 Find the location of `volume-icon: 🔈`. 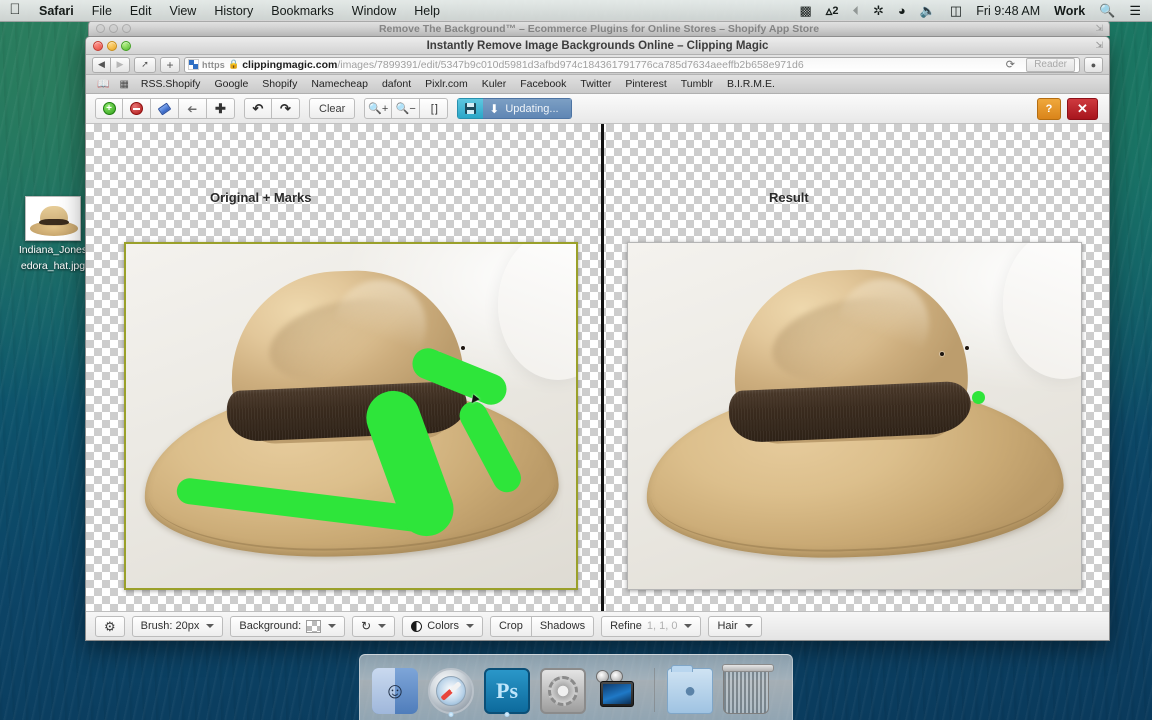

volume-icon: 🔈 is located at coordinates (928, 11).